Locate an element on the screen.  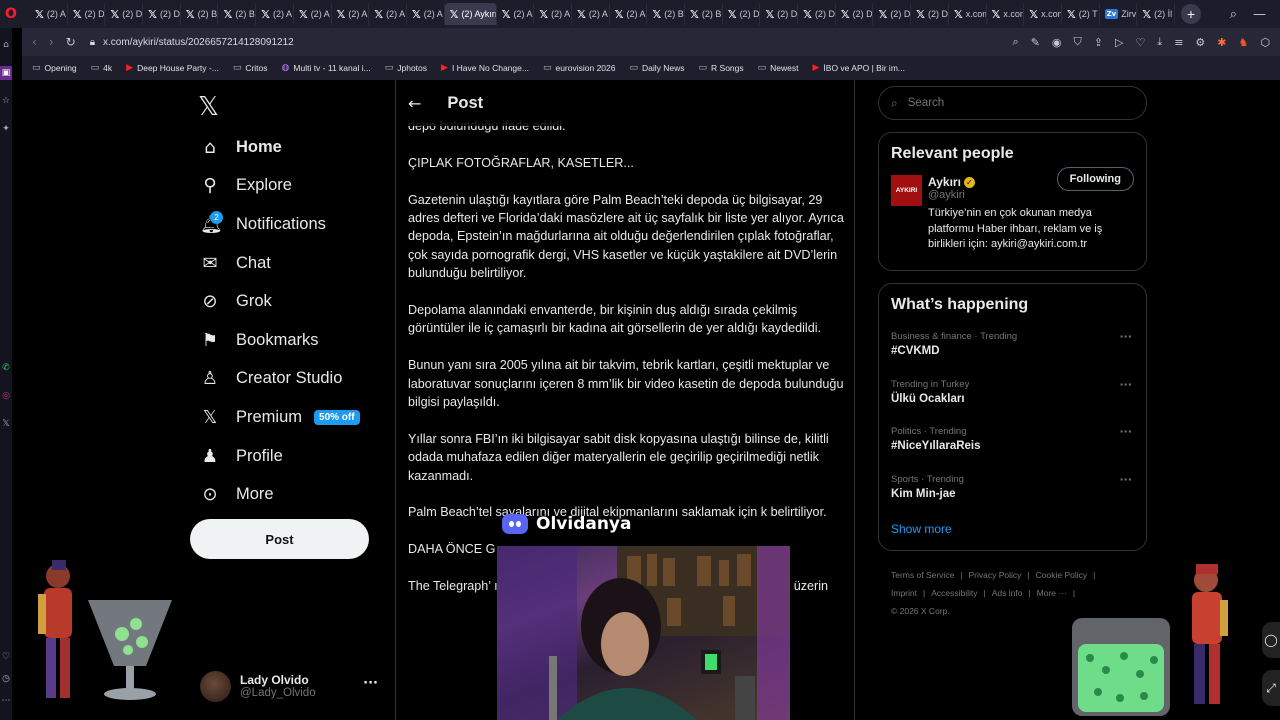
footer-link: More ··· is located at coordinates (1052, 593).